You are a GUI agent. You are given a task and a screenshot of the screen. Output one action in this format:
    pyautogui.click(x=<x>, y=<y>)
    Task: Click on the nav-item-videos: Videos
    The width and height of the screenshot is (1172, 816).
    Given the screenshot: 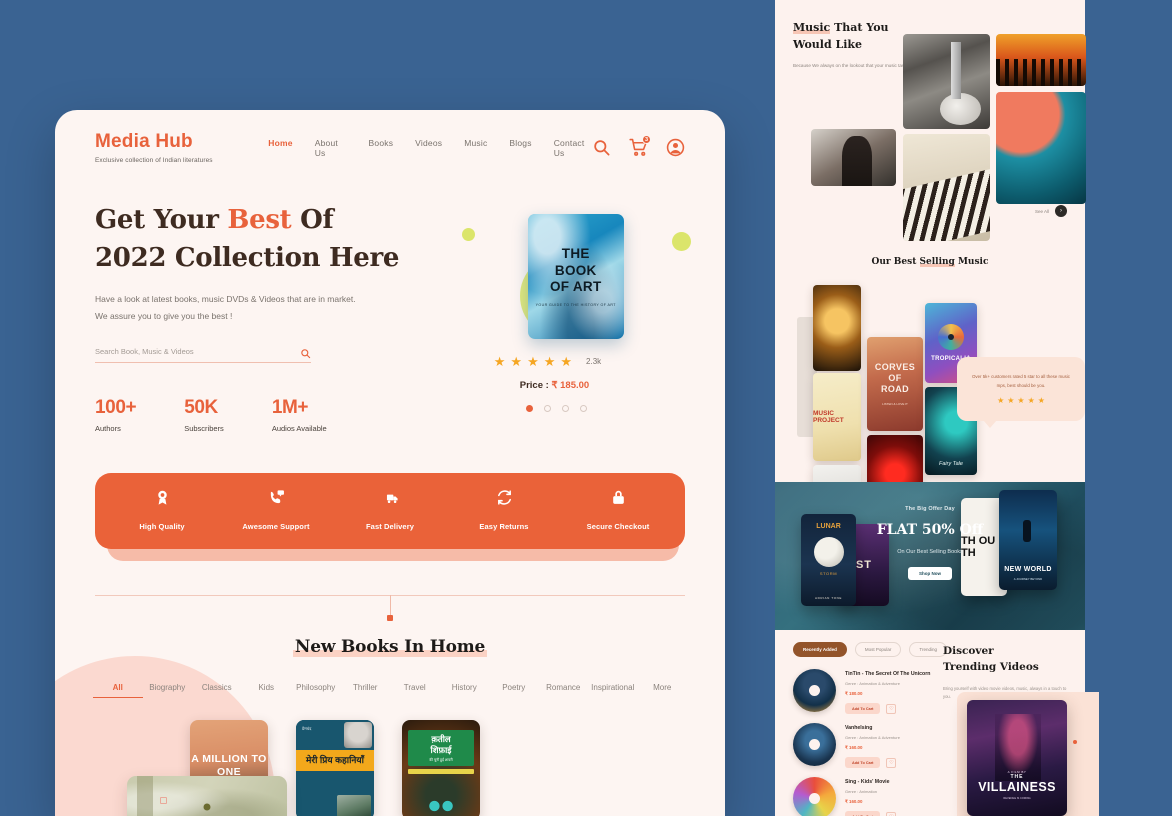 What is the action you would take?
    pyautogui.click(x=428, y=148)
    